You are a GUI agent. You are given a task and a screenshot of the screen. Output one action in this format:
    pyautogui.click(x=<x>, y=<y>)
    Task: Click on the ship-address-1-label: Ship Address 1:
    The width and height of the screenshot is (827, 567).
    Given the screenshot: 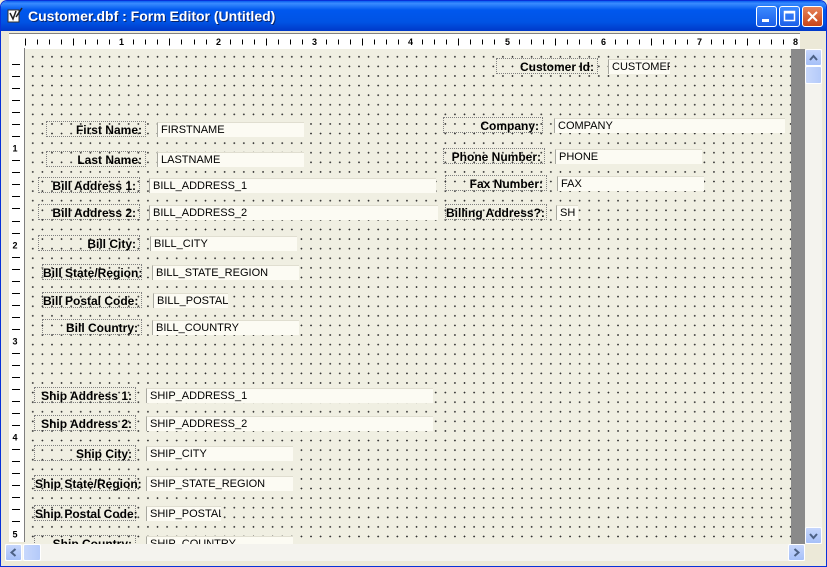 What is the action you would take?
    pyautogui.click(x=85, y=395)
    